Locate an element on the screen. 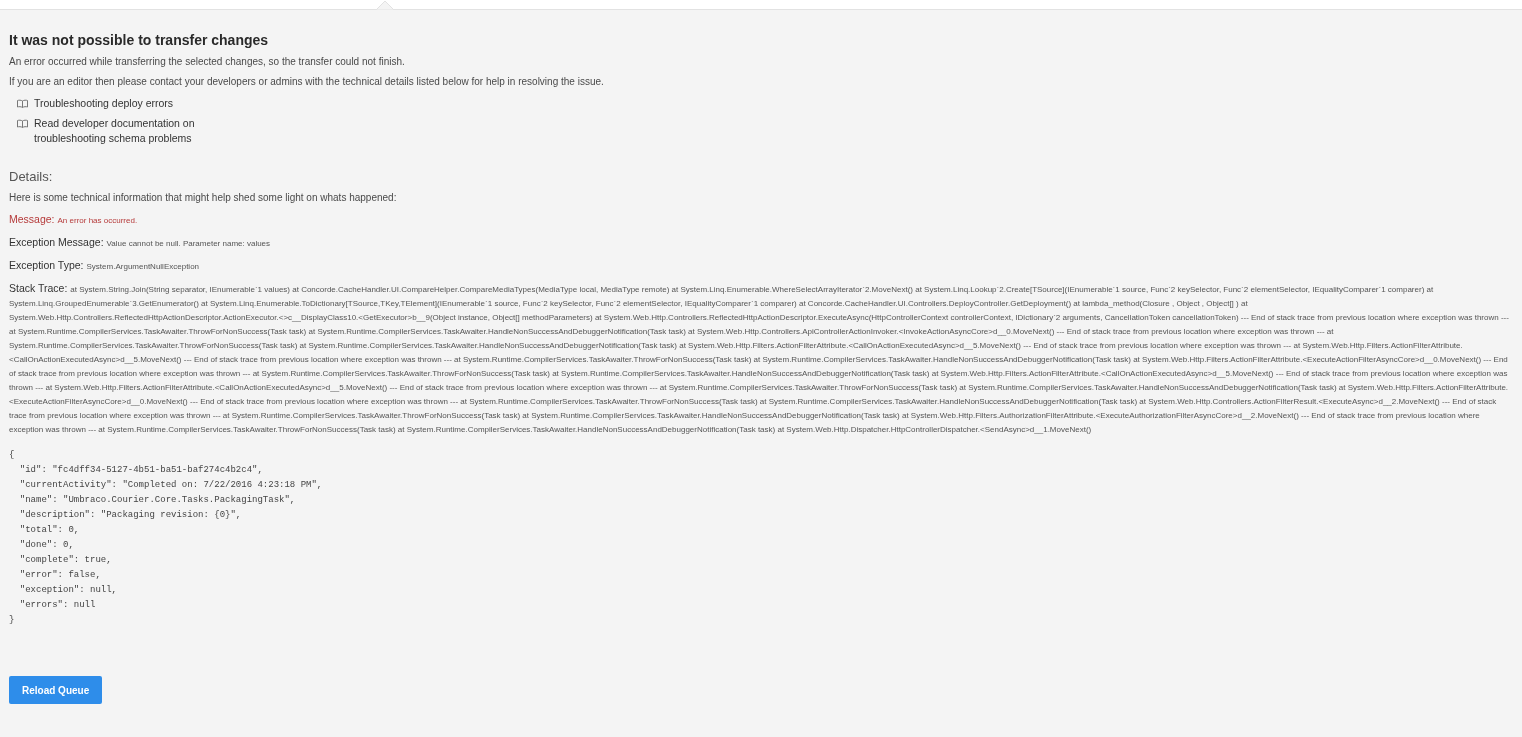  help-link: Troubleshooting deploy errors is located at coordinates (104, 103).